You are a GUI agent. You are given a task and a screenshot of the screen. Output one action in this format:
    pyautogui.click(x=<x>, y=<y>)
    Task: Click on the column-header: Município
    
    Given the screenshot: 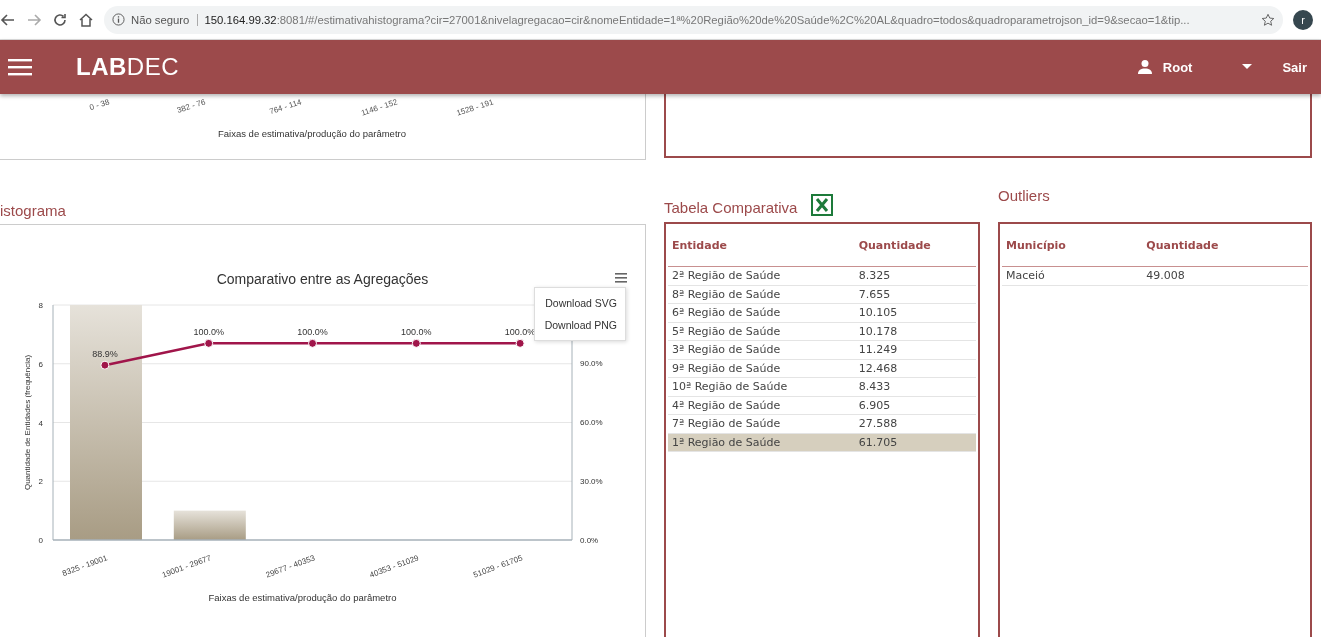 What is the action you would take?
    pyautogui.click(x=1072, y=245)
    